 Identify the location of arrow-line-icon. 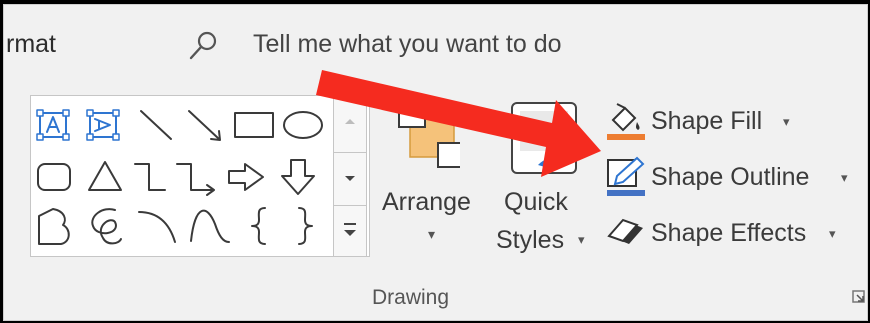
(204, 125).